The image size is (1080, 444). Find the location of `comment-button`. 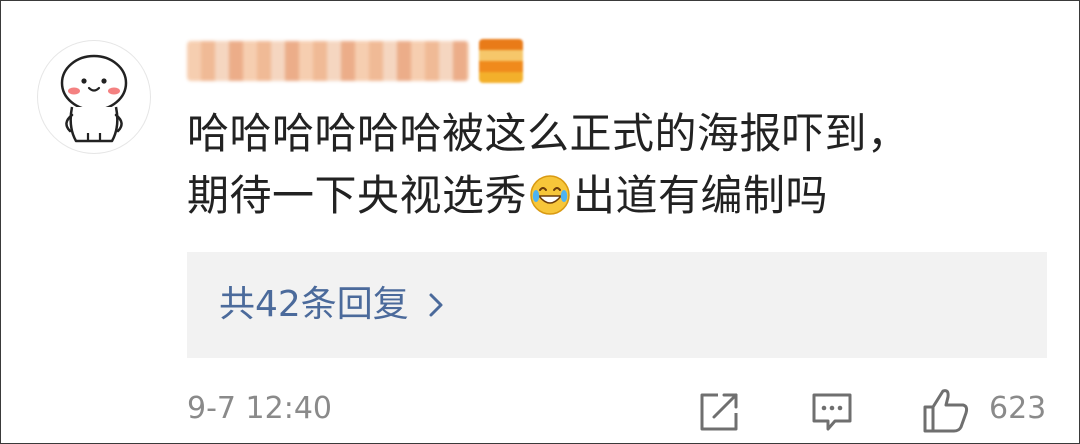

comment-button is located at coordinates (832, 412).